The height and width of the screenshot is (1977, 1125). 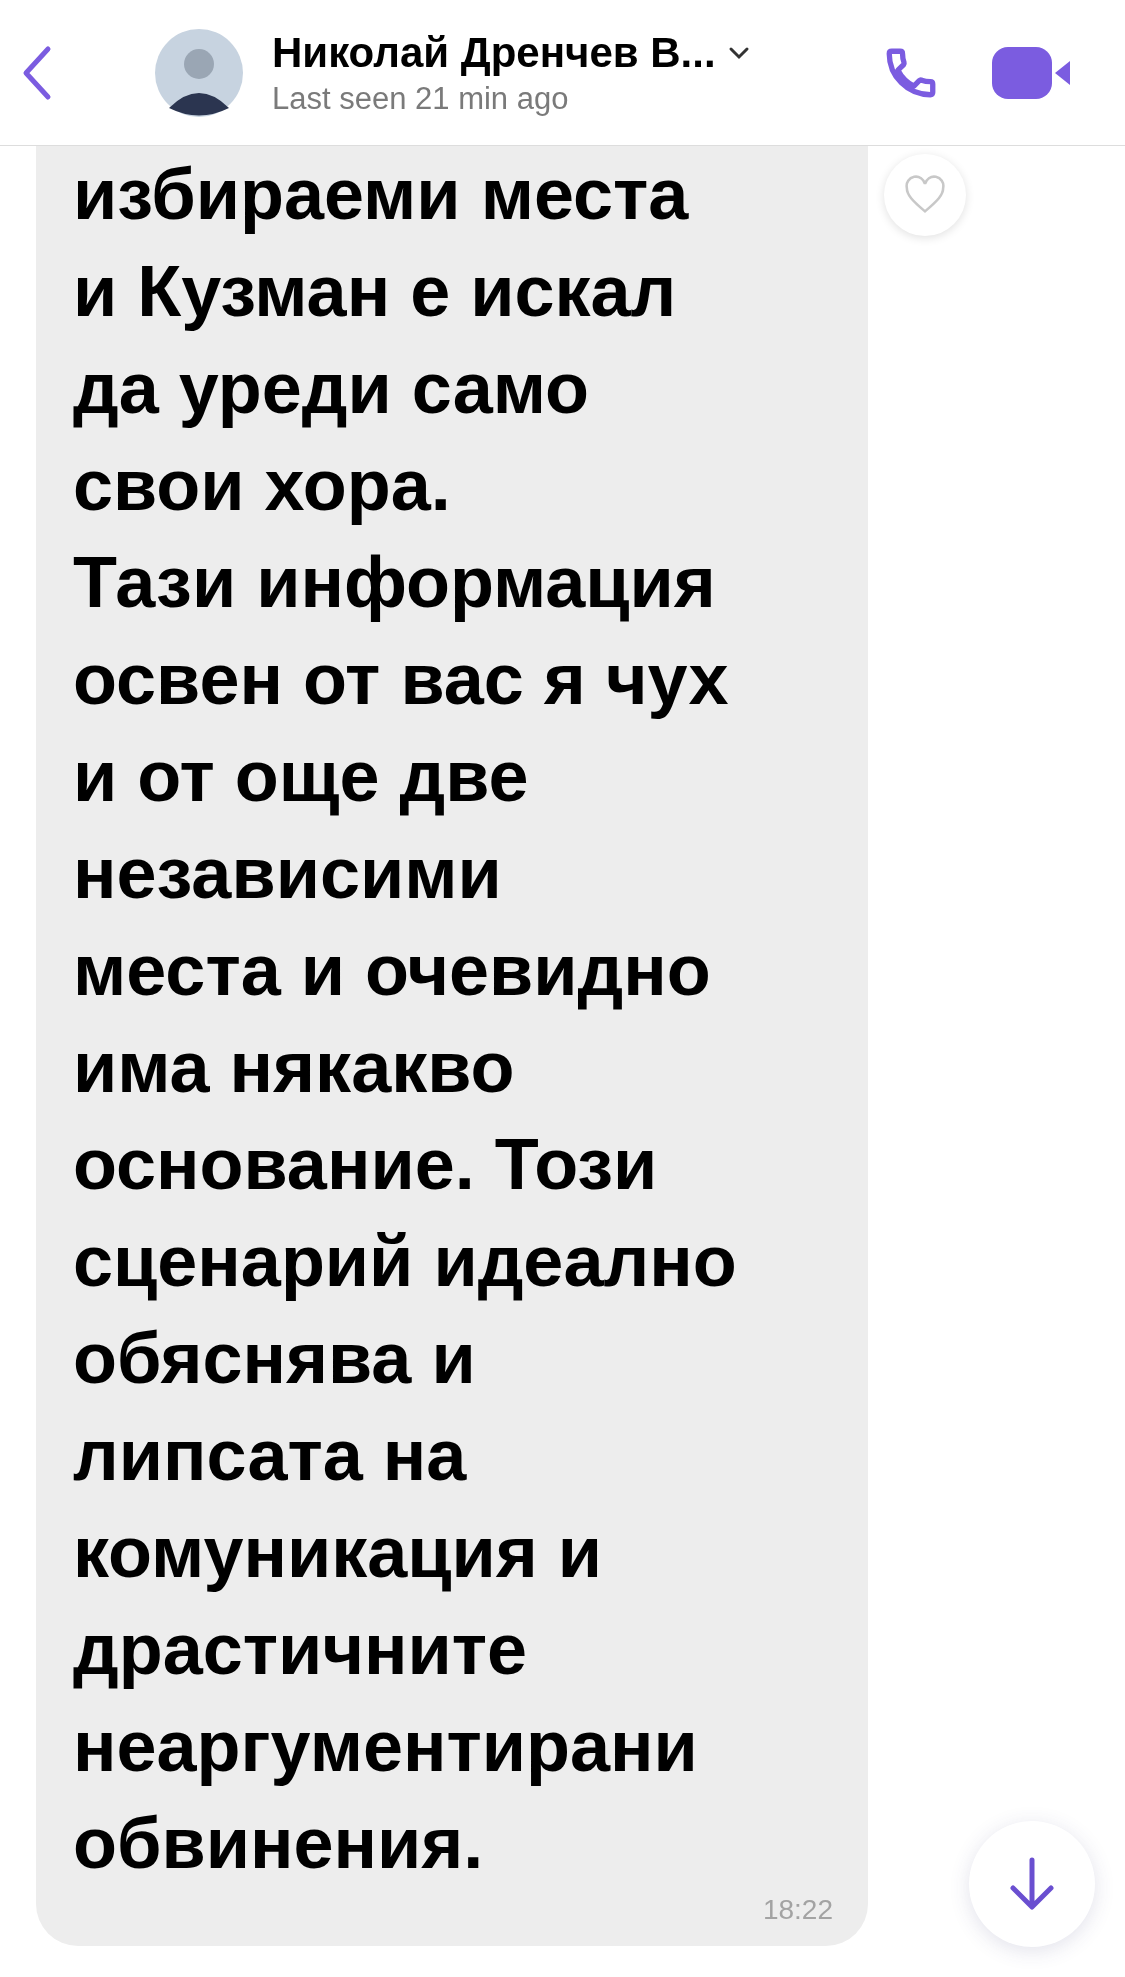 I want to click on last-seen-status: Last seen 21 min ago, so click(x=421, y=98).